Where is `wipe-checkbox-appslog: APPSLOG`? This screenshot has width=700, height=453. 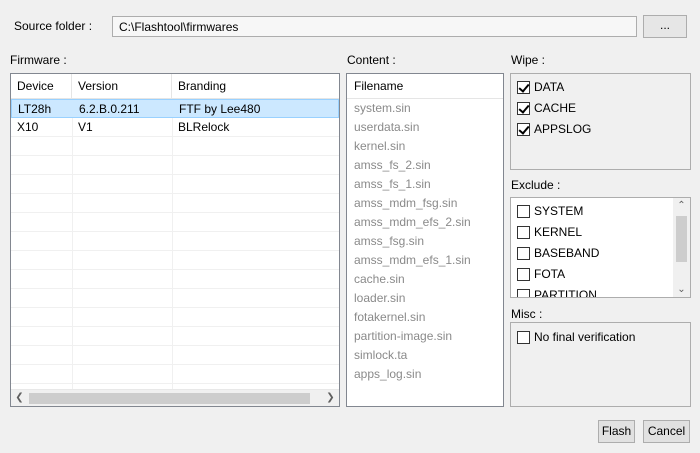
wipe-checkbox-appslog: APPSLOG is located at coordinates (554, 129).